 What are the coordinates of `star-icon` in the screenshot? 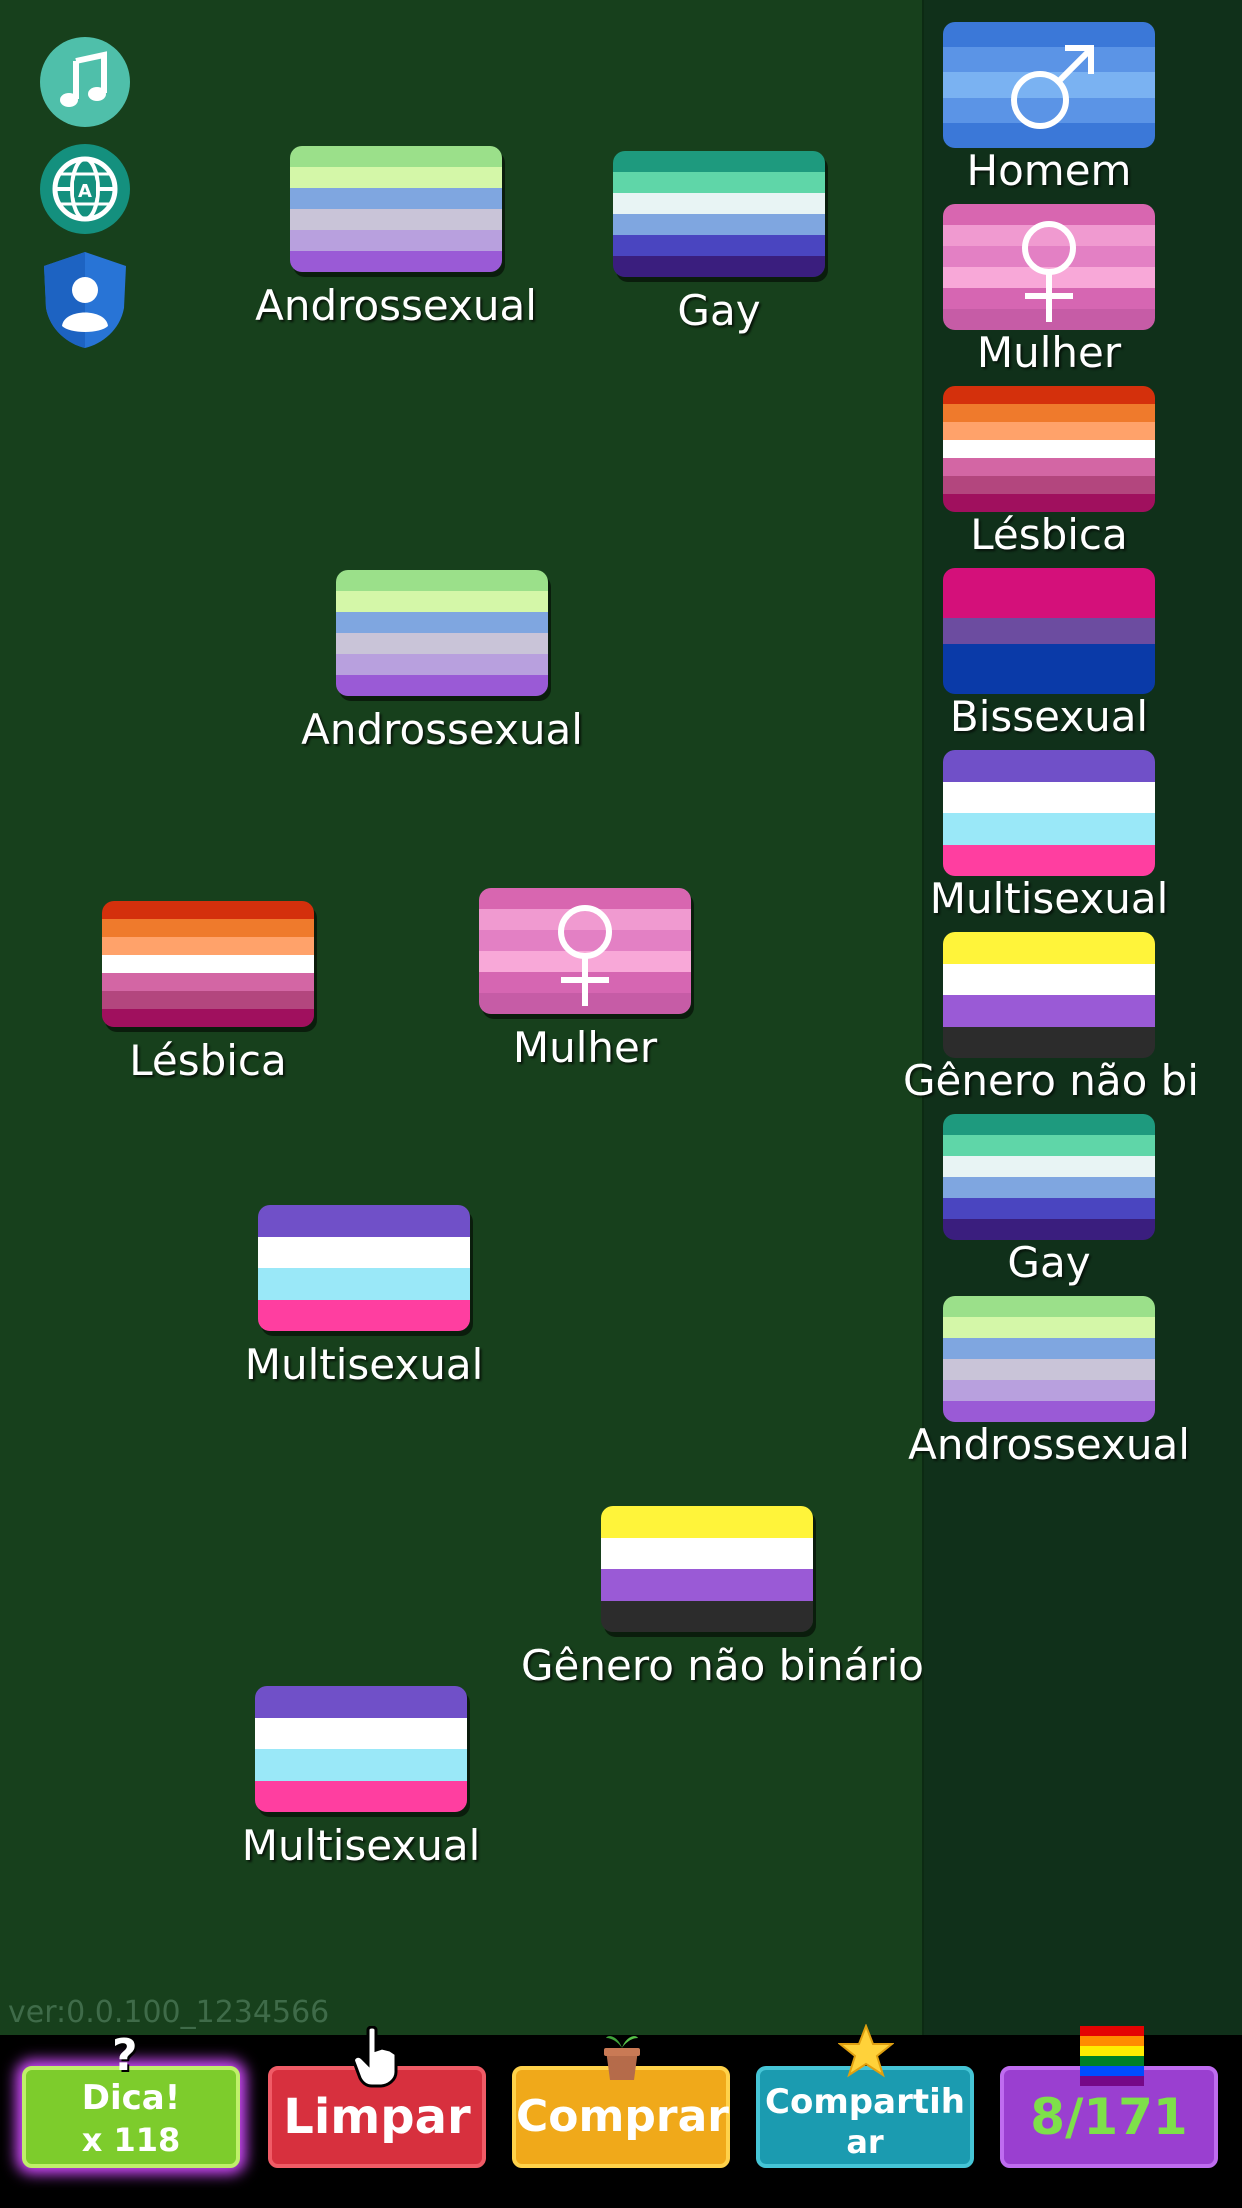 It's located at (866, 2051).